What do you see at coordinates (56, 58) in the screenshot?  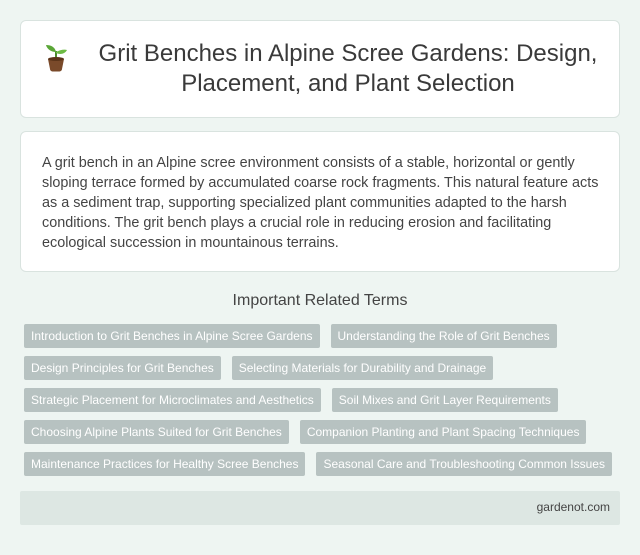 I see `sprout-icon` at bounding box center [56, 58].